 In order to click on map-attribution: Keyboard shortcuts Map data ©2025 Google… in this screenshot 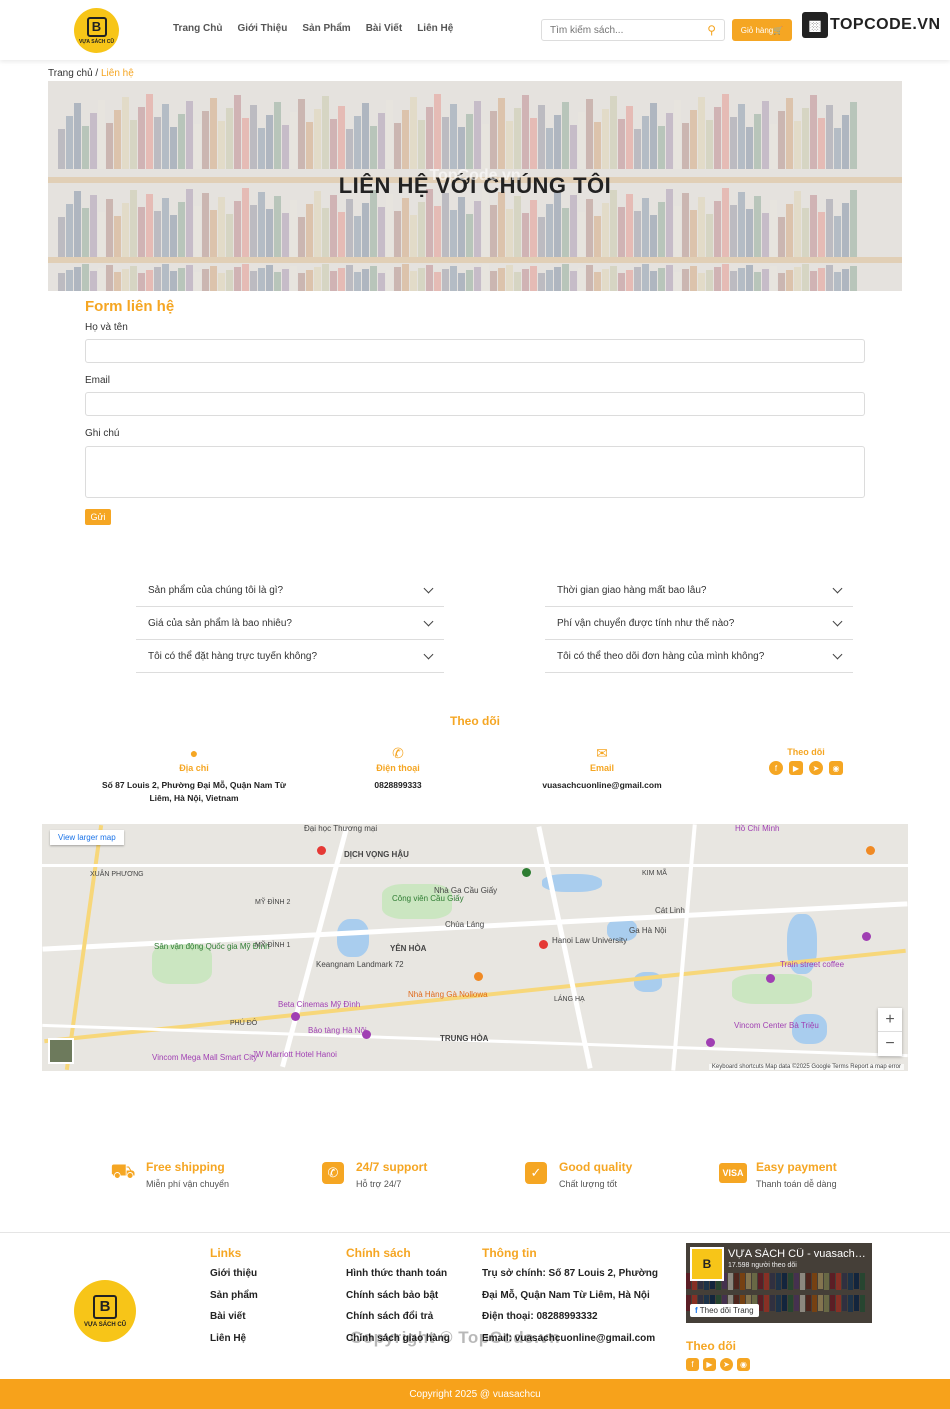, I will do `click(806, 1067)`.